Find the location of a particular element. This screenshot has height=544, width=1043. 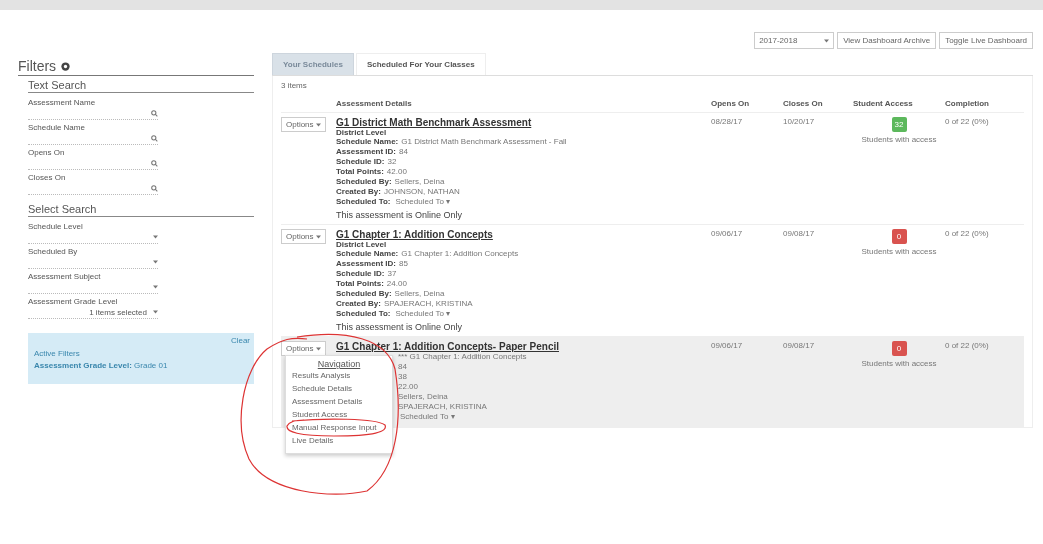

year-select: 2017-2018 is located at coordinates (794, 40).